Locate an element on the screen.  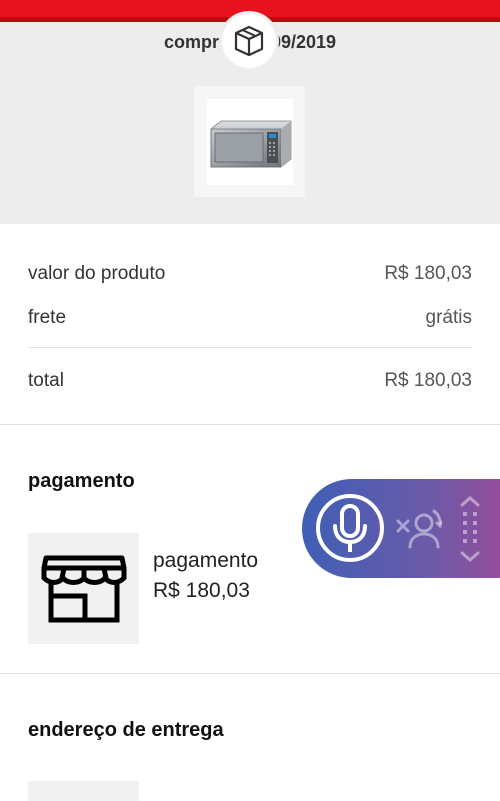
storefront-icon is located at coordinates (83, 588).